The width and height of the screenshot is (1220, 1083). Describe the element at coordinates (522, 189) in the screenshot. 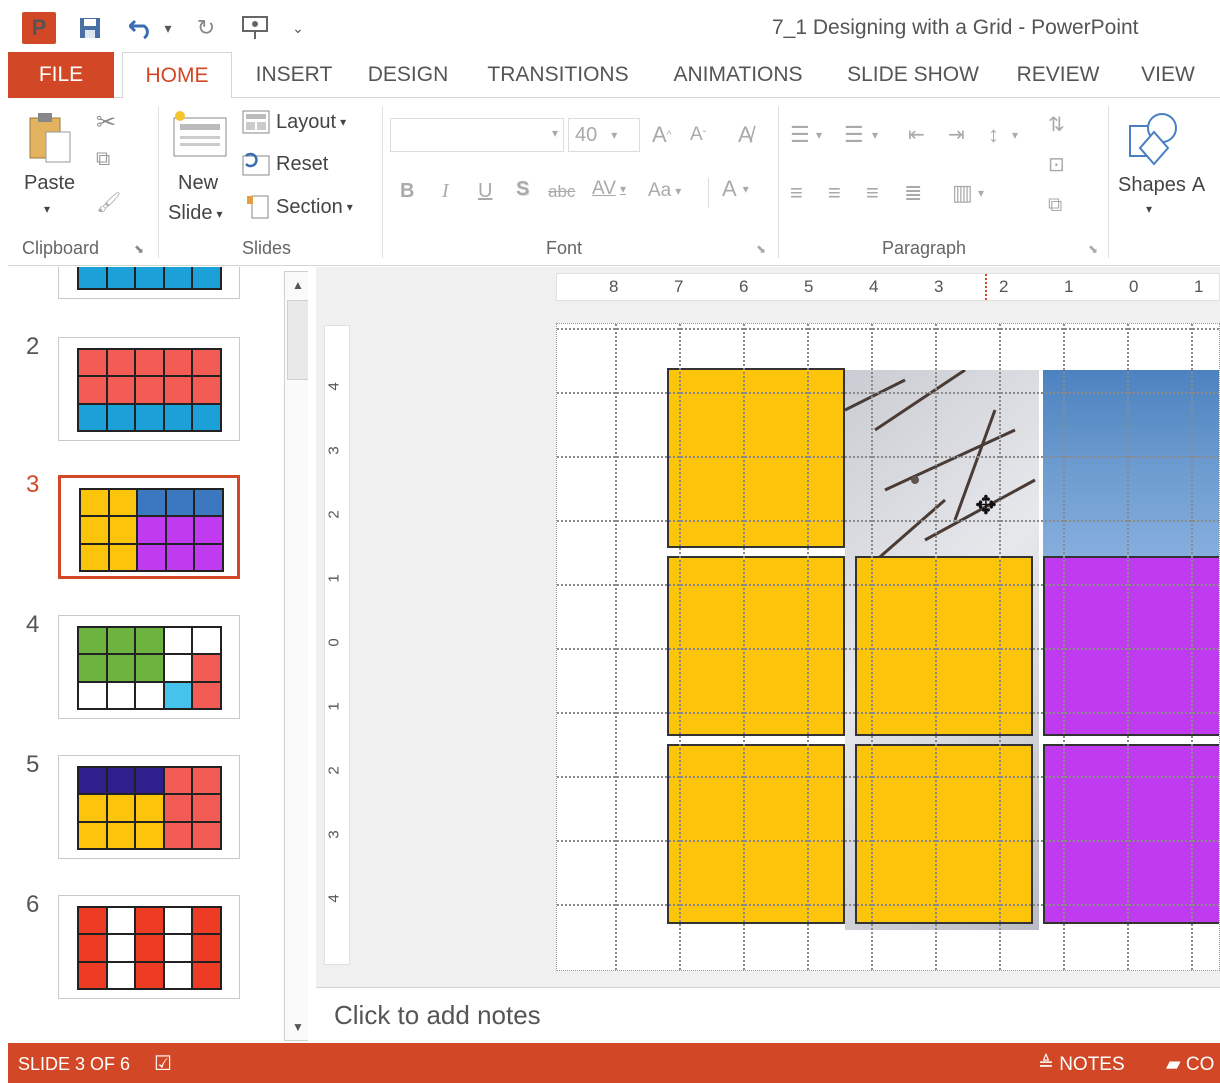

I see `shadow-button: S` at that location.